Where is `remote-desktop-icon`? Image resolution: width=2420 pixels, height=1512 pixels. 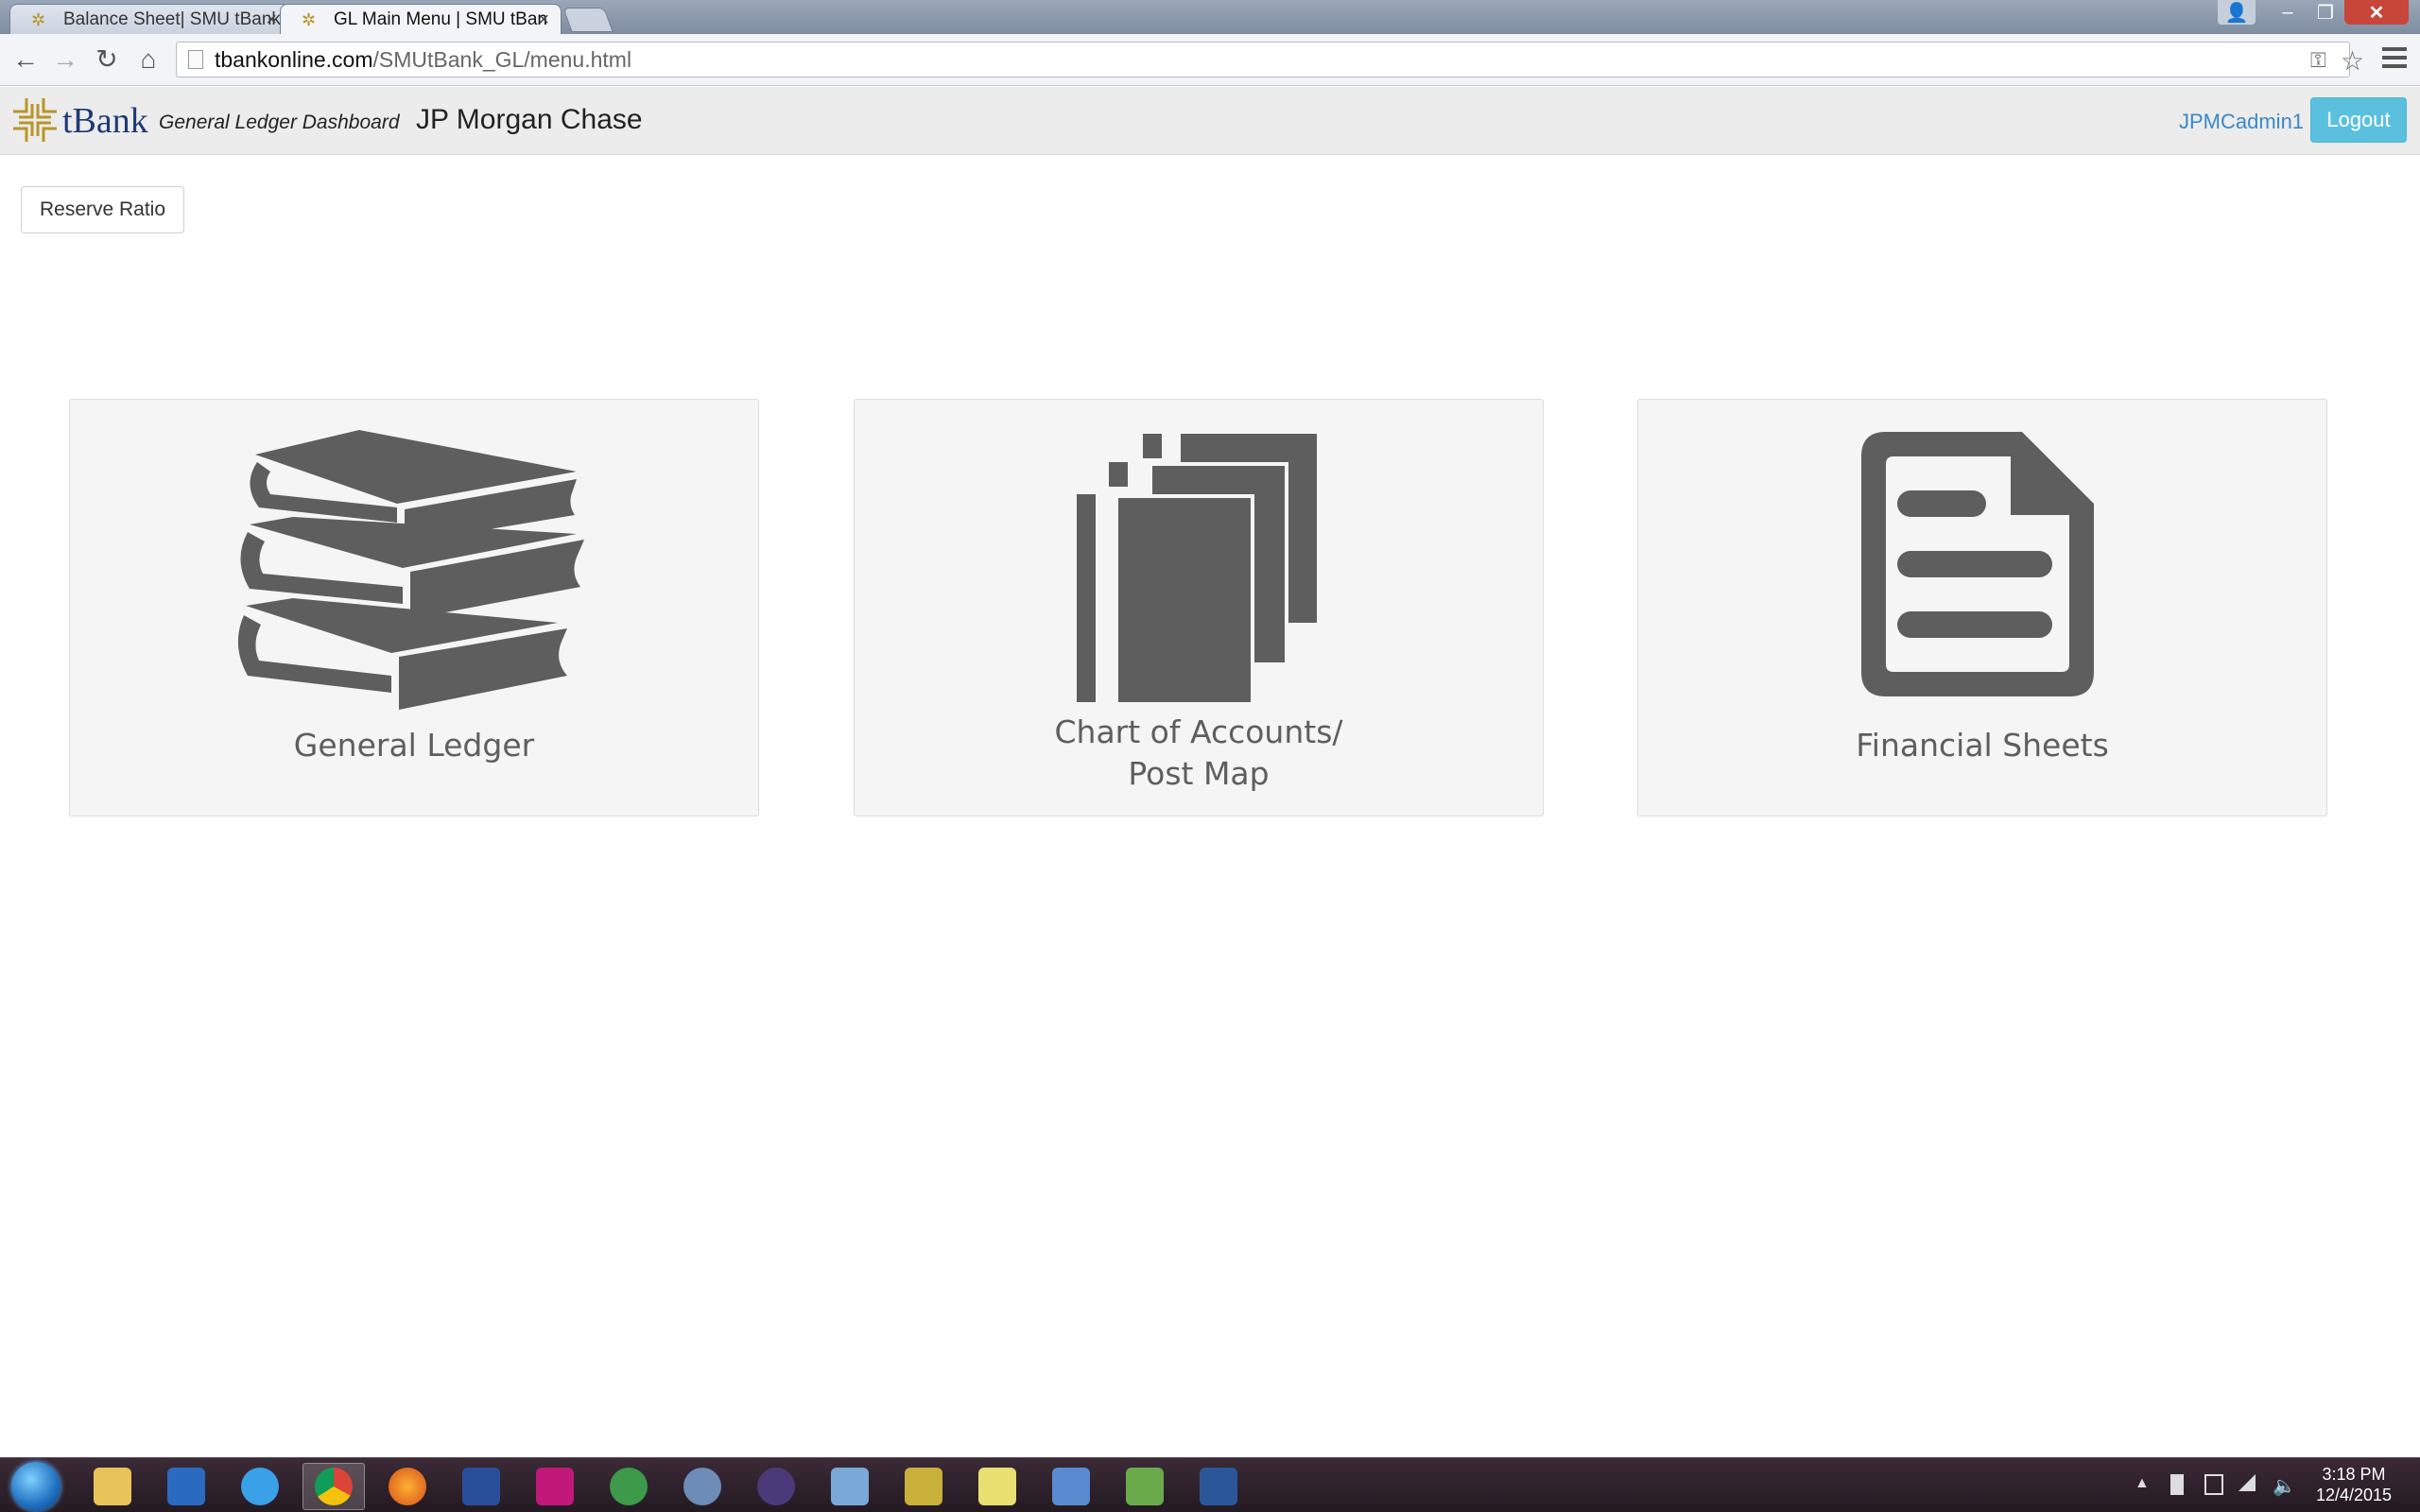 remote-desktop-icon is located at coordinates (1071, 1486).